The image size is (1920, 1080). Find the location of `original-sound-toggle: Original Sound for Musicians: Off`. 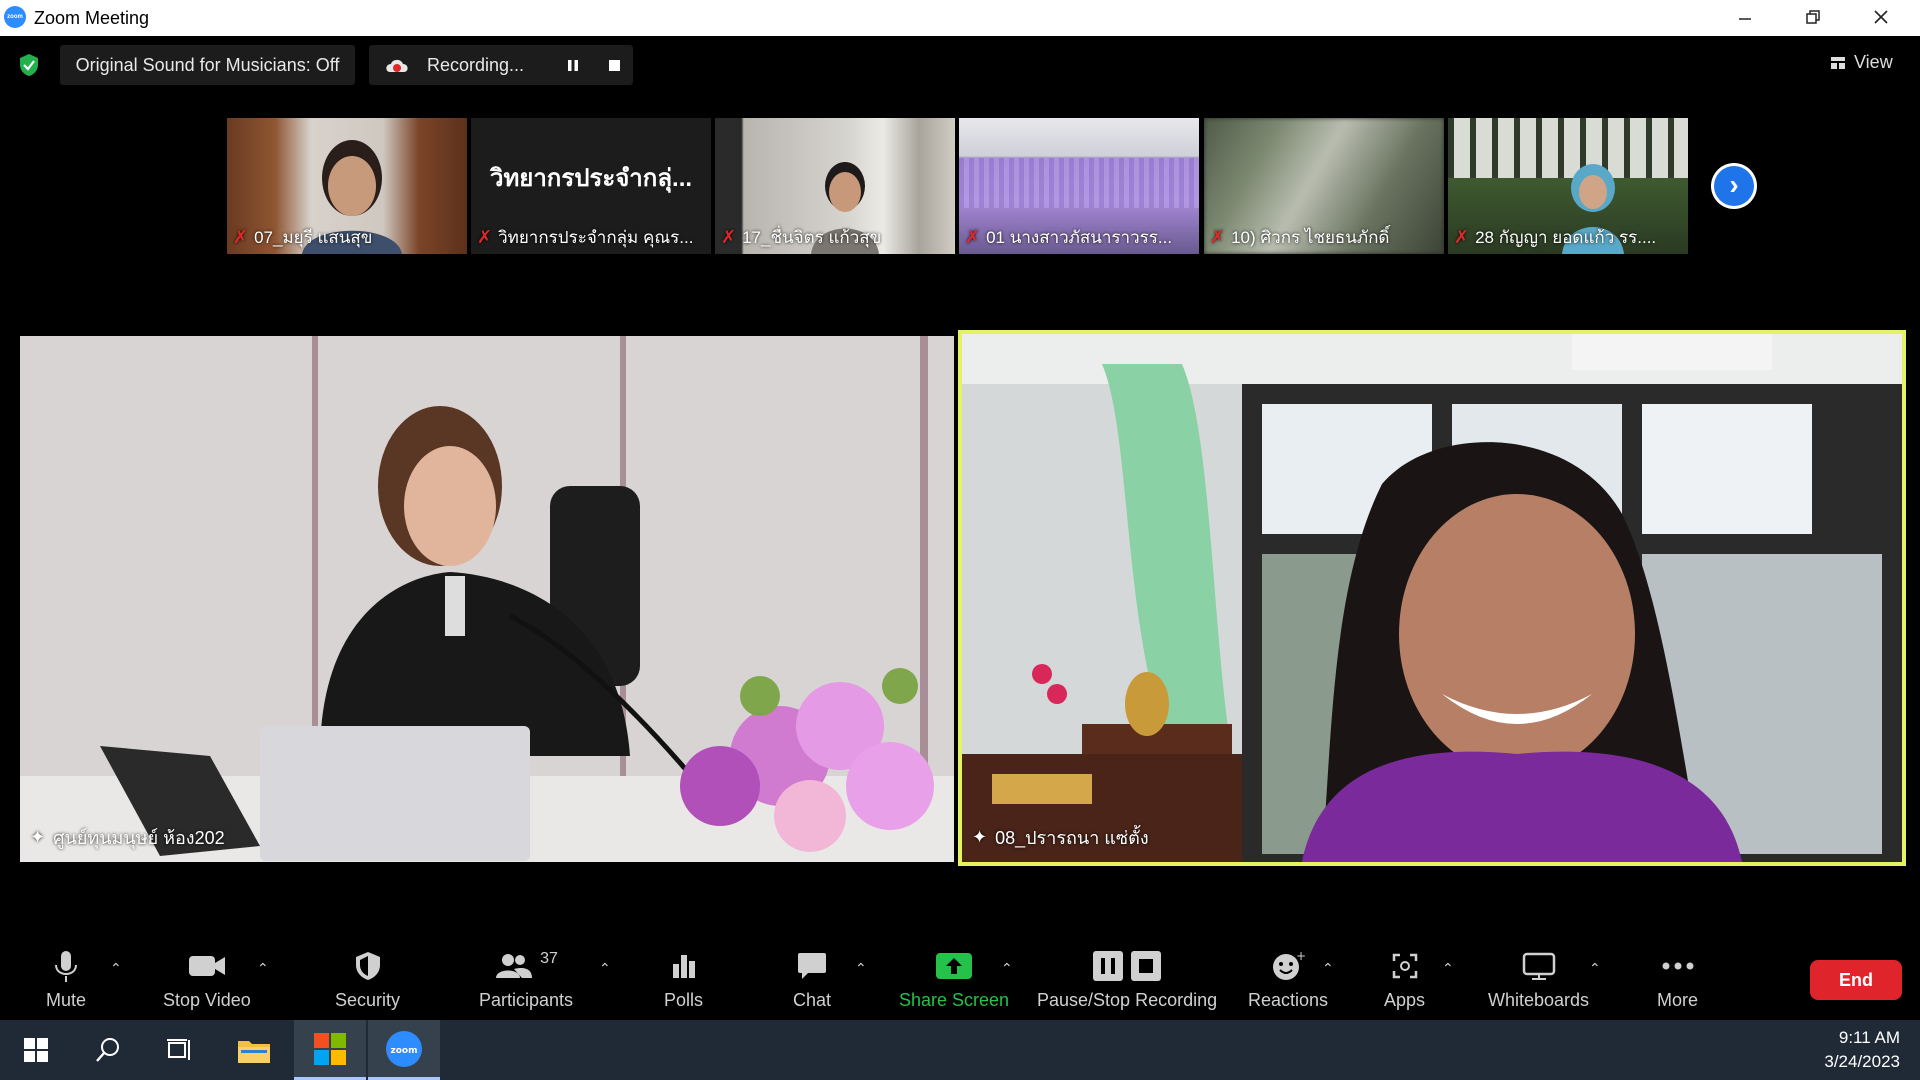

original-sound-toggle: Original Sound for Musicians: Off is located at coordinates (207, 65).